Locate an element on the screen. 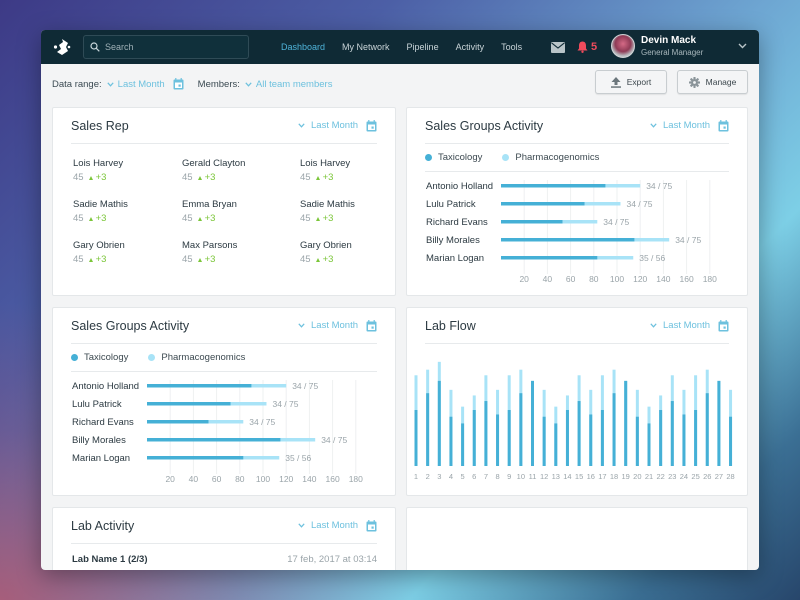  search-box is located at coordinates (166, 47).